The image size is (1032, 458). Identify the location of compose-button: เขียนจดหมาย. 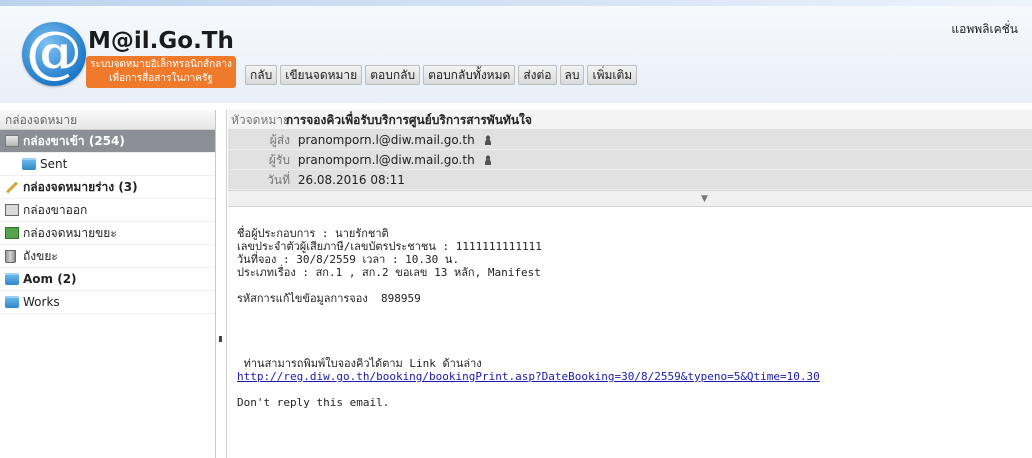
(321, 75).